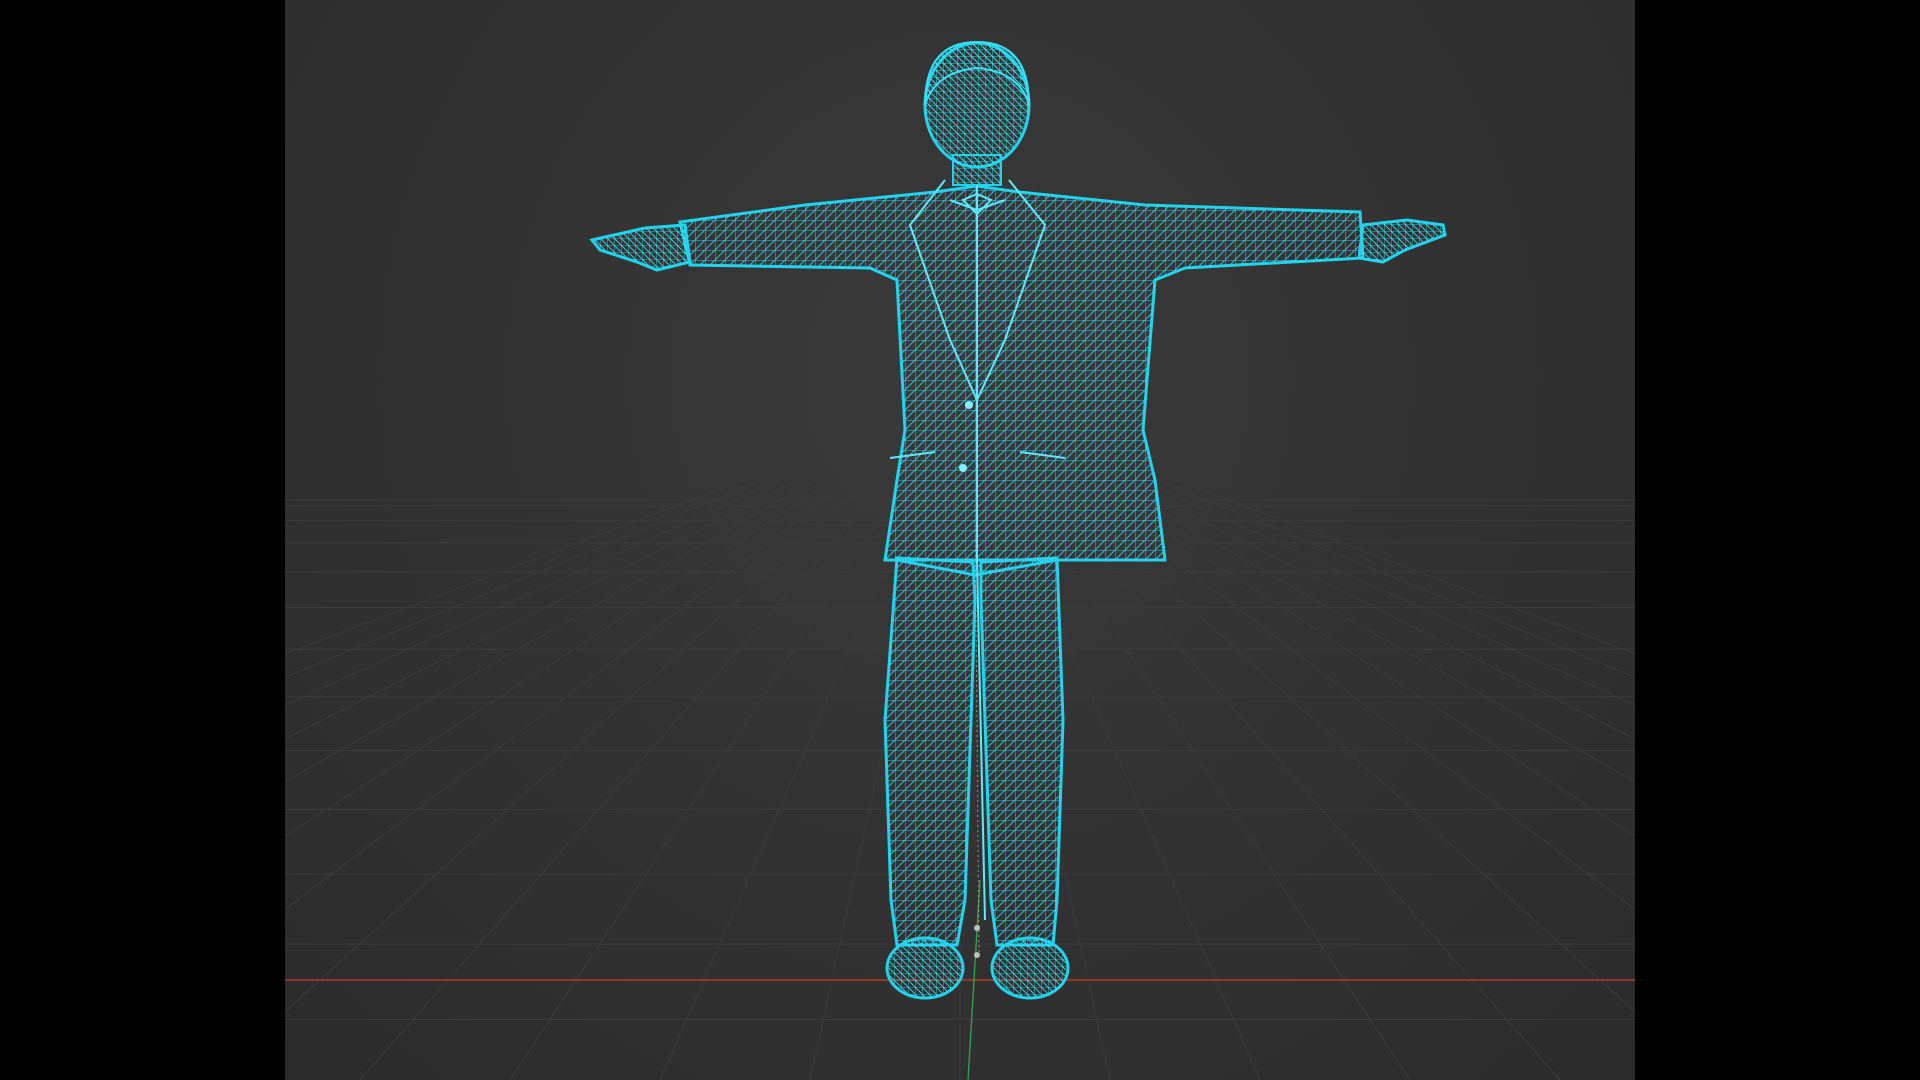 This screenshot has height=1080, width=1920. What do you see at coordinates (977, 170) in the screenshot?
I see `neck-mesh` at bounding box center [977, 170].